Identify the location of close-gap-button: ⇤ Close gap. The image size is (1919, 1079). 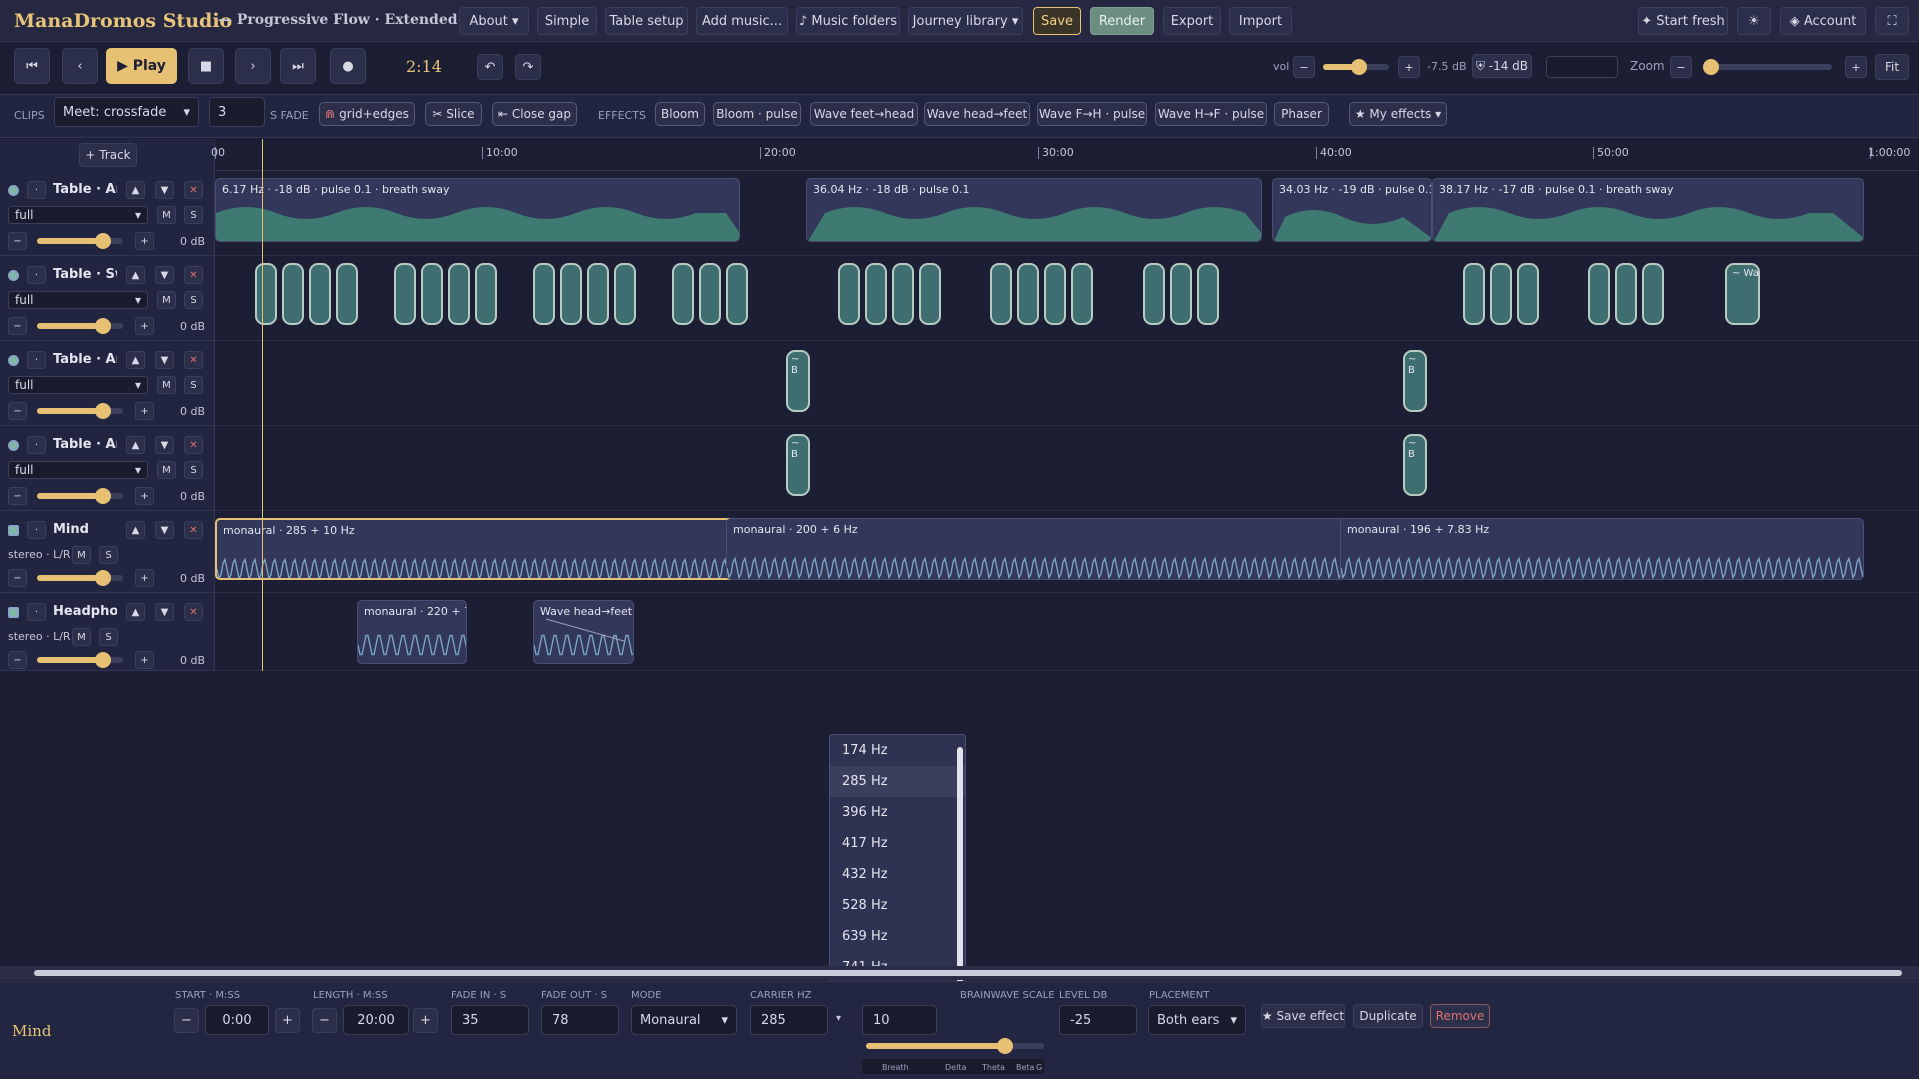
(534, 114).